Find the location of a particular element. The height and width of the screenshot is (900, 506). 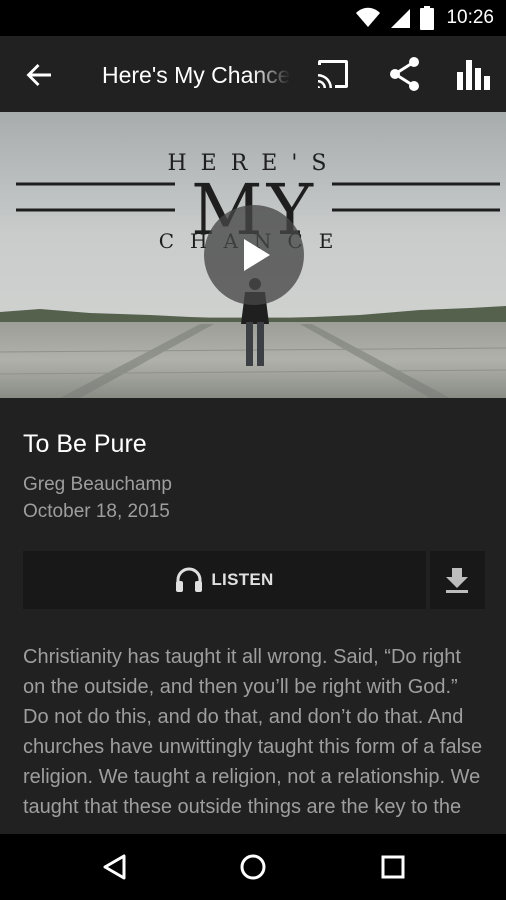

headphones-icon is located at coordinates (189, 579).